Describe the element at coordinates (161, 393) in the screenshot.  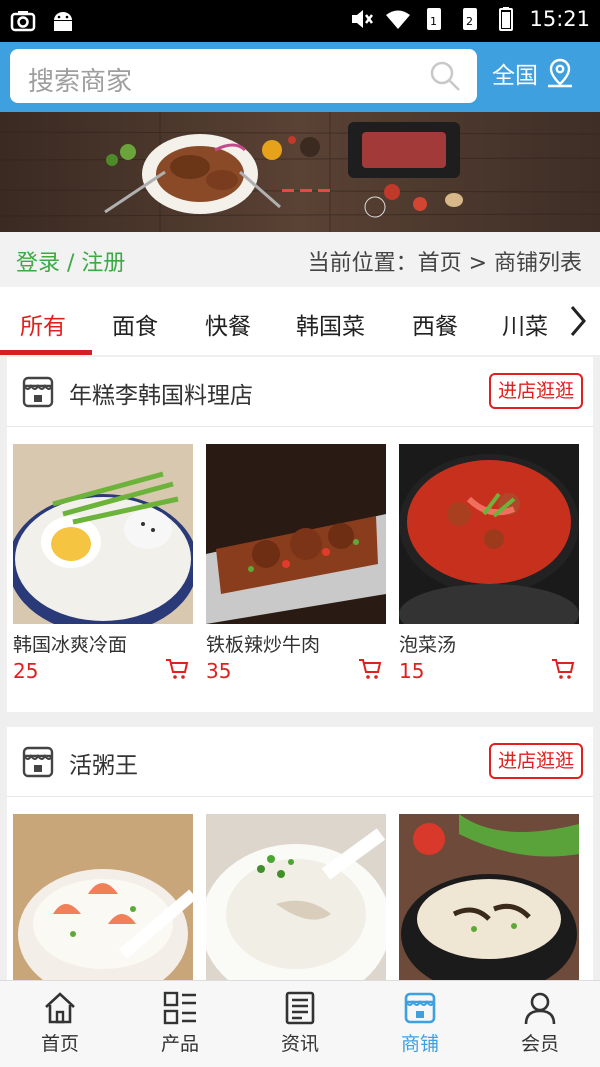
I see `shop-name: 年糕李韩国料理店` at that location.